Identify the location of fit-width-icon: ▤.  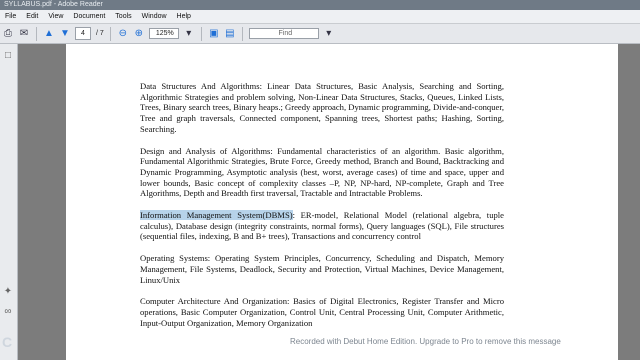
(230, 34).